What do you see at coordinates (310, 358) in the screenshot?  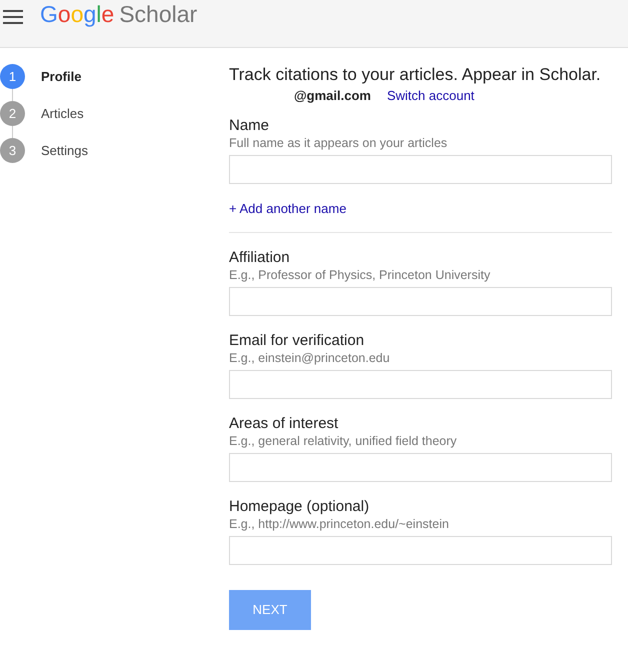 I see `field-hint: E.g., einstein@princeton.edu` at bounding box center [310, 358].